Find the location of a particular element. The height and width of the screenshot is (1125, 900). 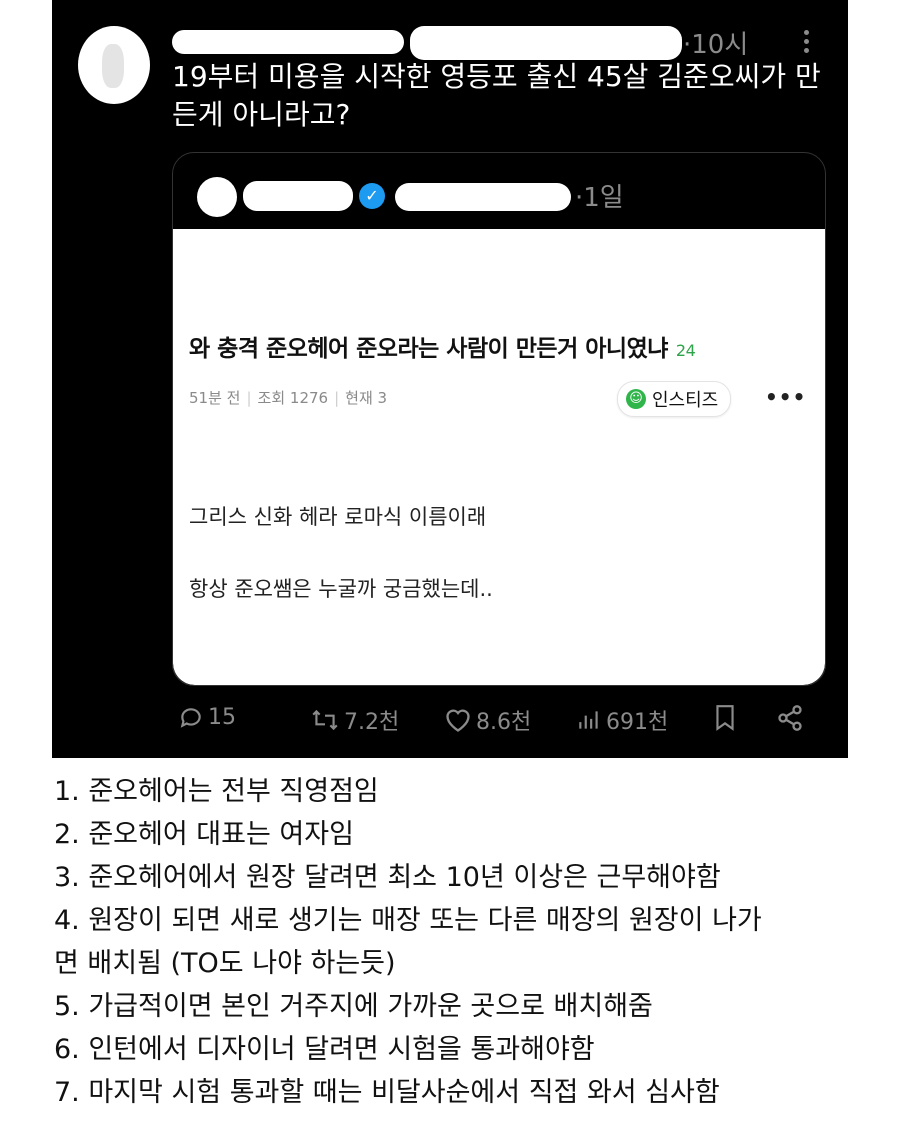

redacted-quoted-name is located at coordinates (298, 196).